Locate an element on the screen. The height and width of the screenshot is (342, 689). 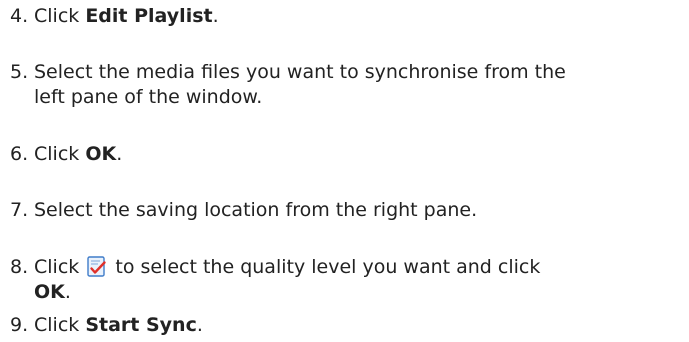
step-4: 4. Click Edit Playlist. is located at coordinates (348, 16).